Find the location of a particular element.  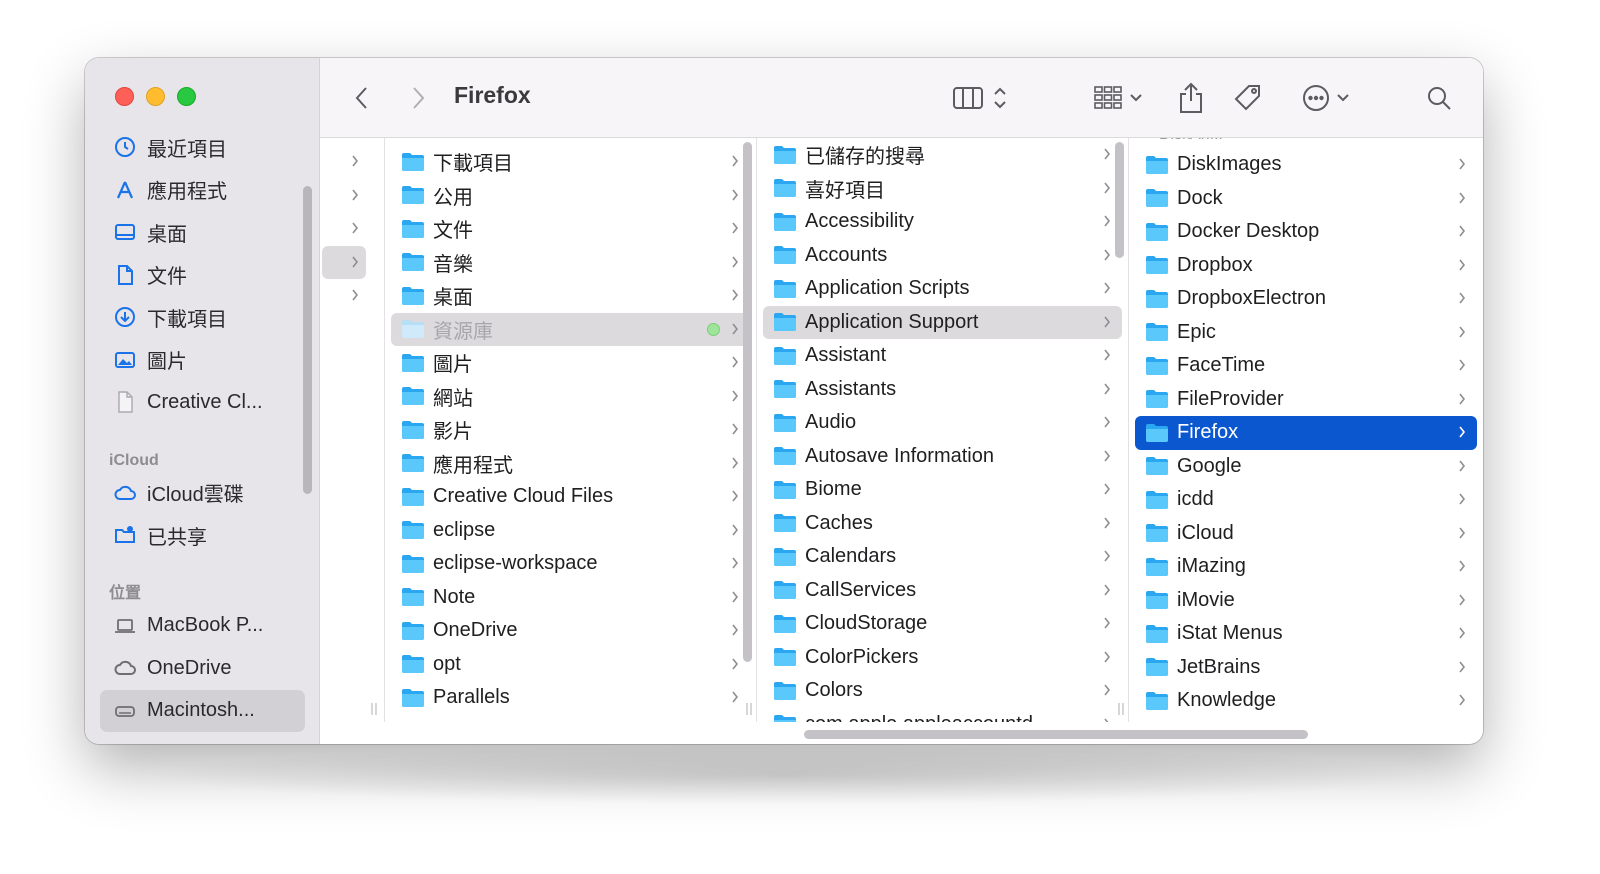

folder-row: 喜好項目 is located at coordinates (942, 189).